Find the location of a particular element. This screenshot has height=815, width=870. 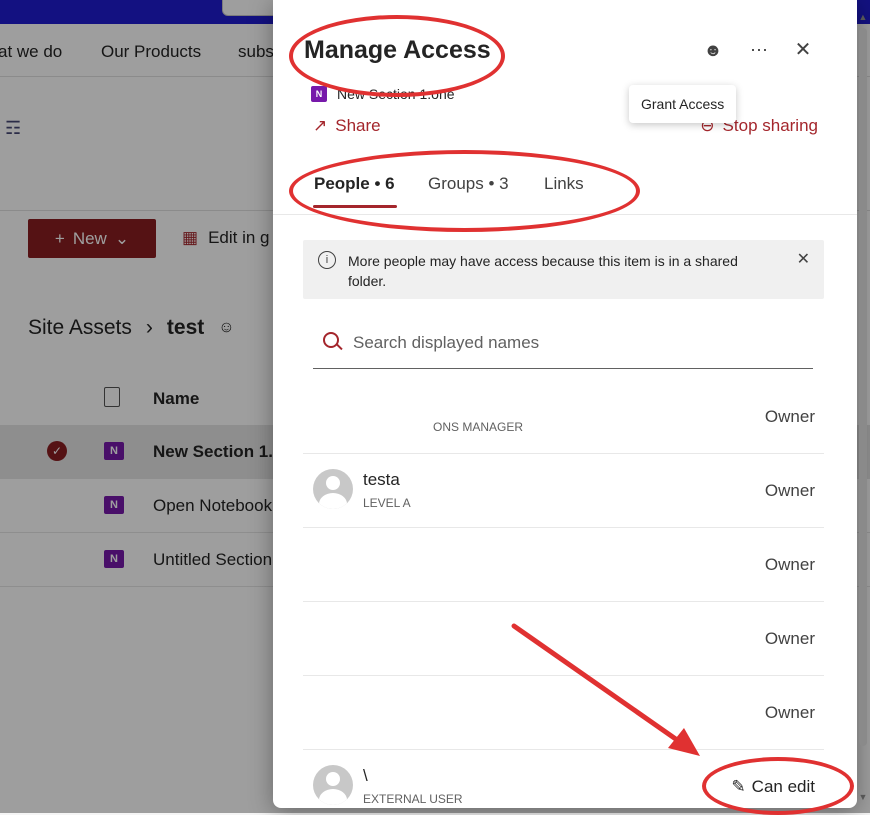

file-info: N New Section 1.one is located at coordinates (383, 94).